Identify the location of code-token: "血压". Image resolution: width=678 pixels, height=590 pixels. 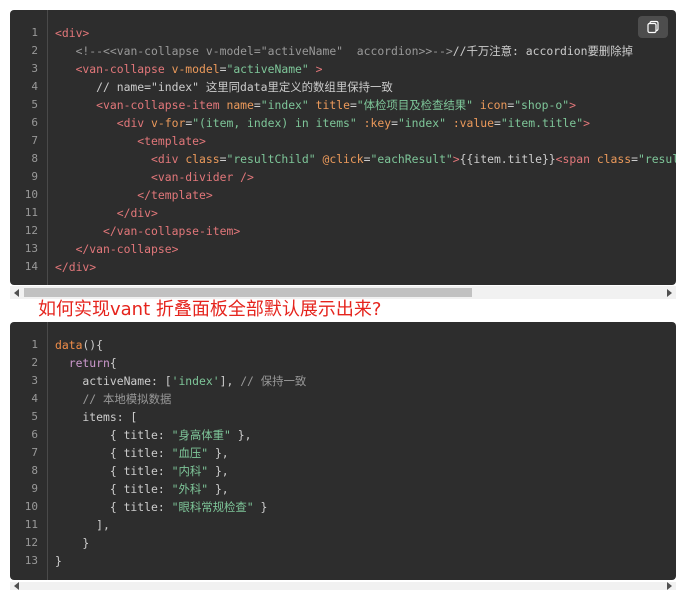
(190, 453).